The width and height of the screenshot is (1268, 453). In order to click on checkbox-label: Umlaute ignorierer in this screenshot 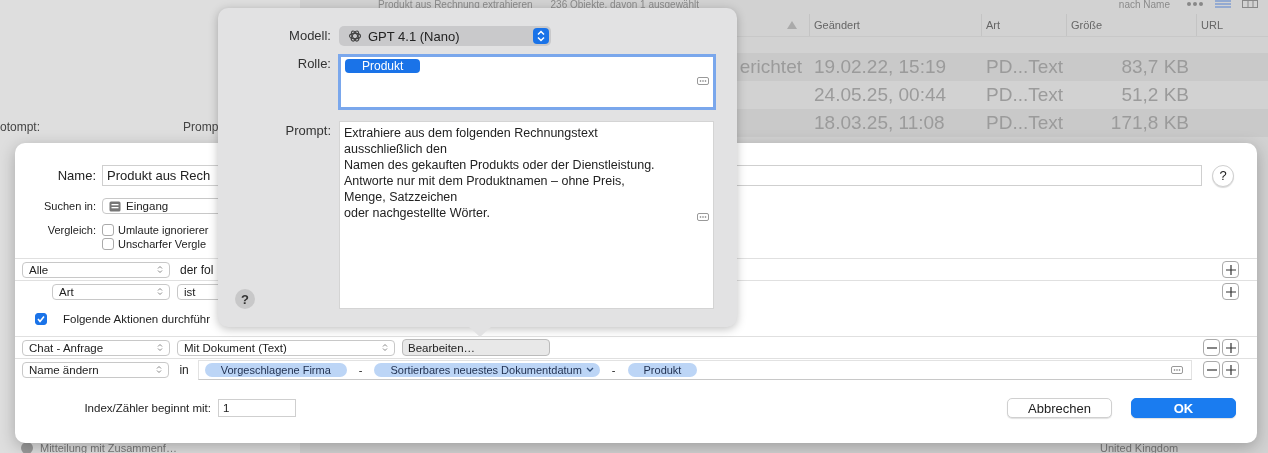, I will do `click(163, 230)`.